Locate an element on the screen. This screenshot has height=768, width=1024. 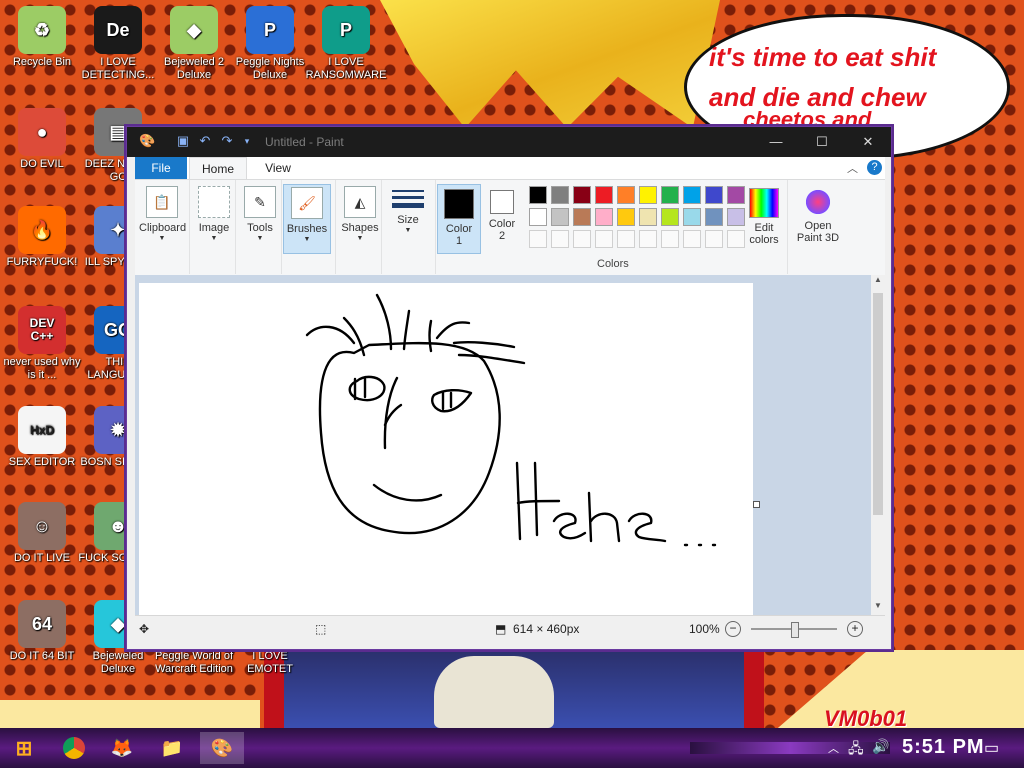
desktop-icon-label: Bejeweled 2 Deluxe is located at coordinates (194, 68).